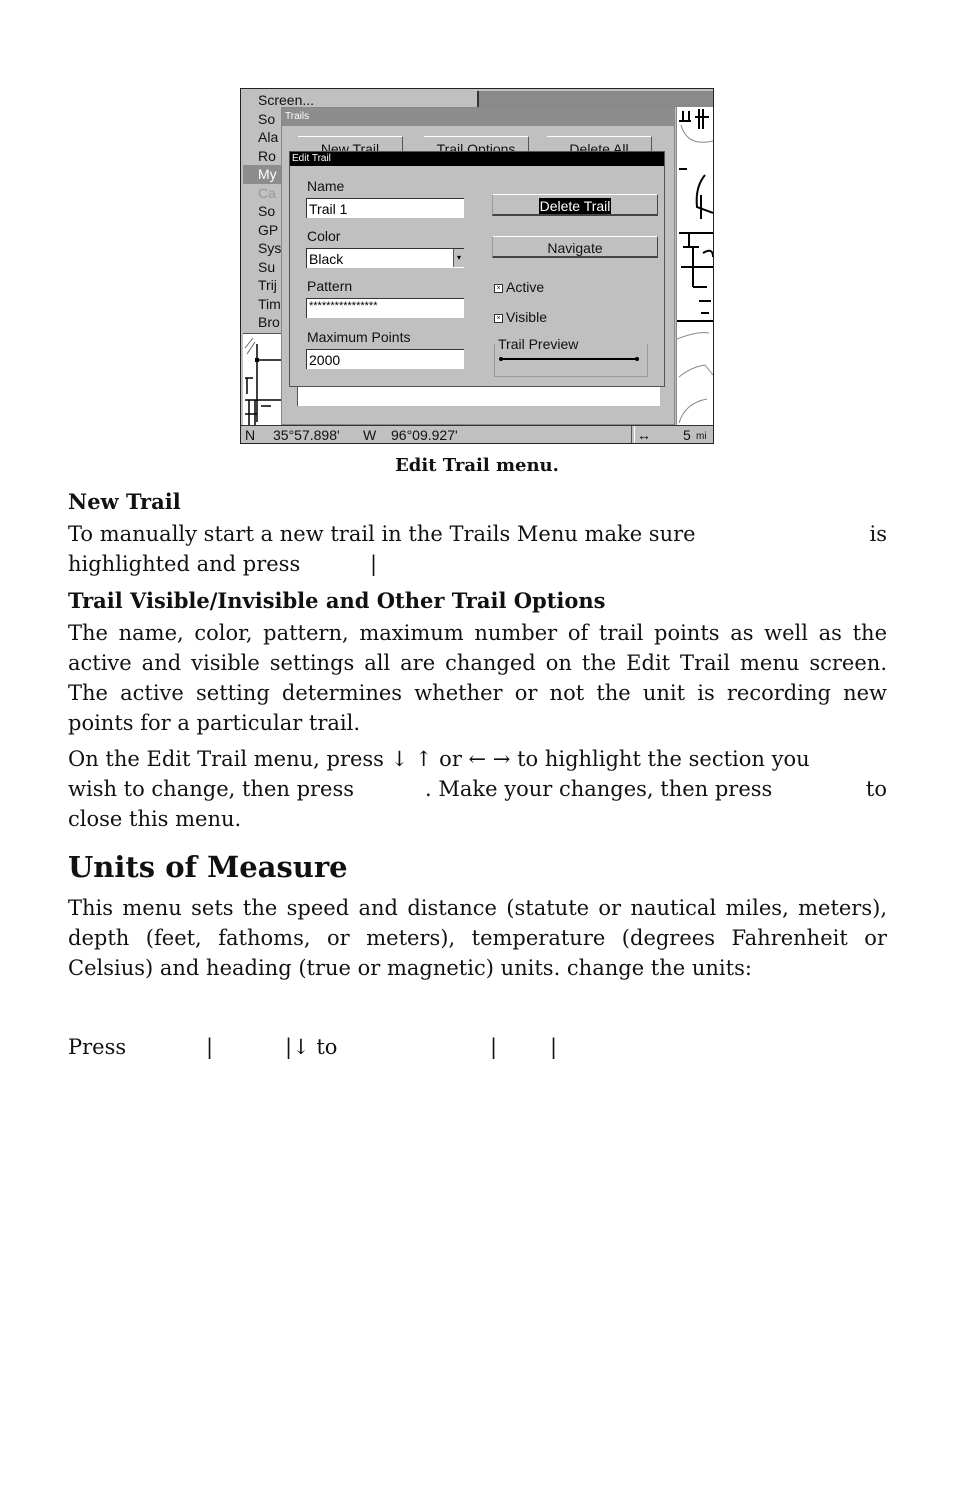 The width and height of the screenshot is (954, 1487). I want to click on edit-trail-title: Edit Trail, so click(477, 159).